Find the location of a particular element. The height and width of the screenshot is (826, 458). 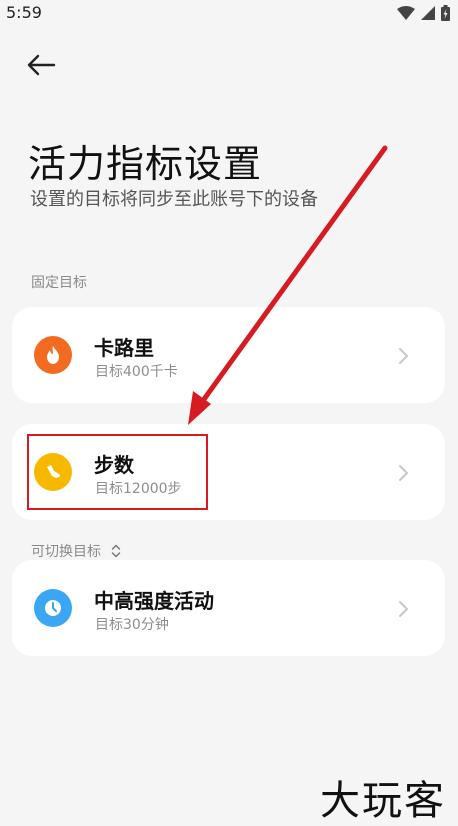

status-time: 5:59 is located at coordinates (24, 12).